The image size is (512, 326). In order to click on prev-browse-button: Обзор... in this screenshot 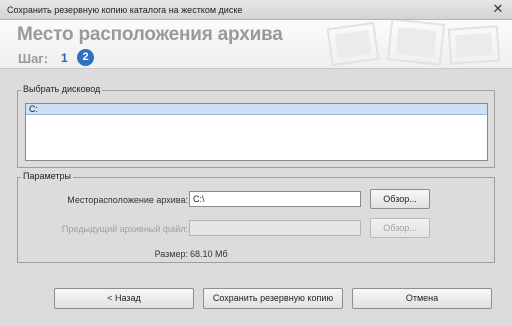, I will do `click(400, 228)`.